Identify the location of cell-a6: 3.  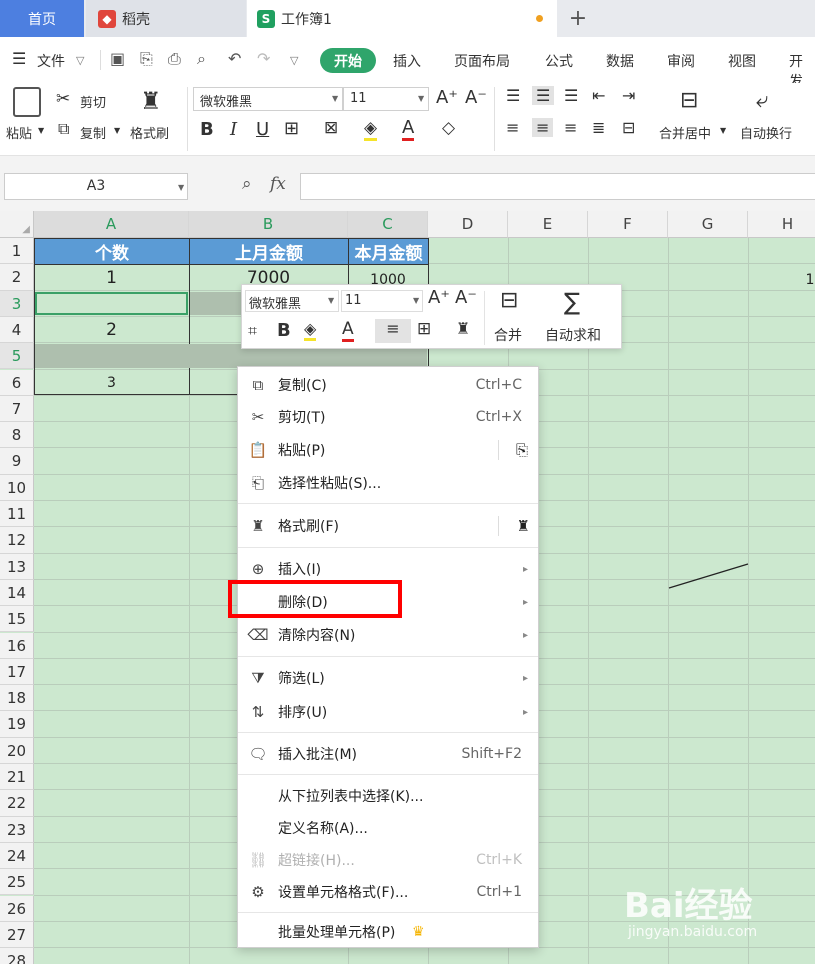
(111, 383).